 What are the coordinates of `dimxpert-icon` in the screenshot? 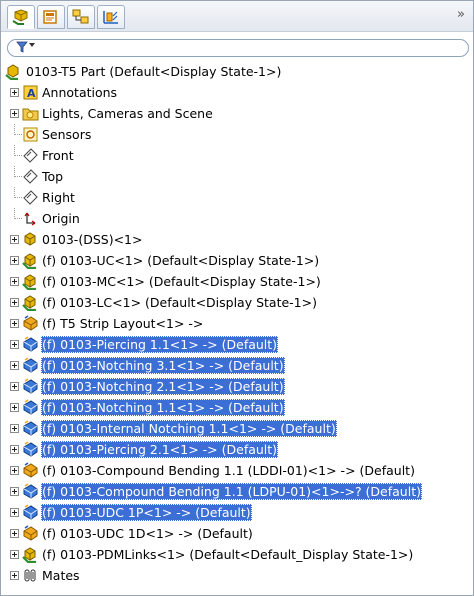 It's located at (110, 17).